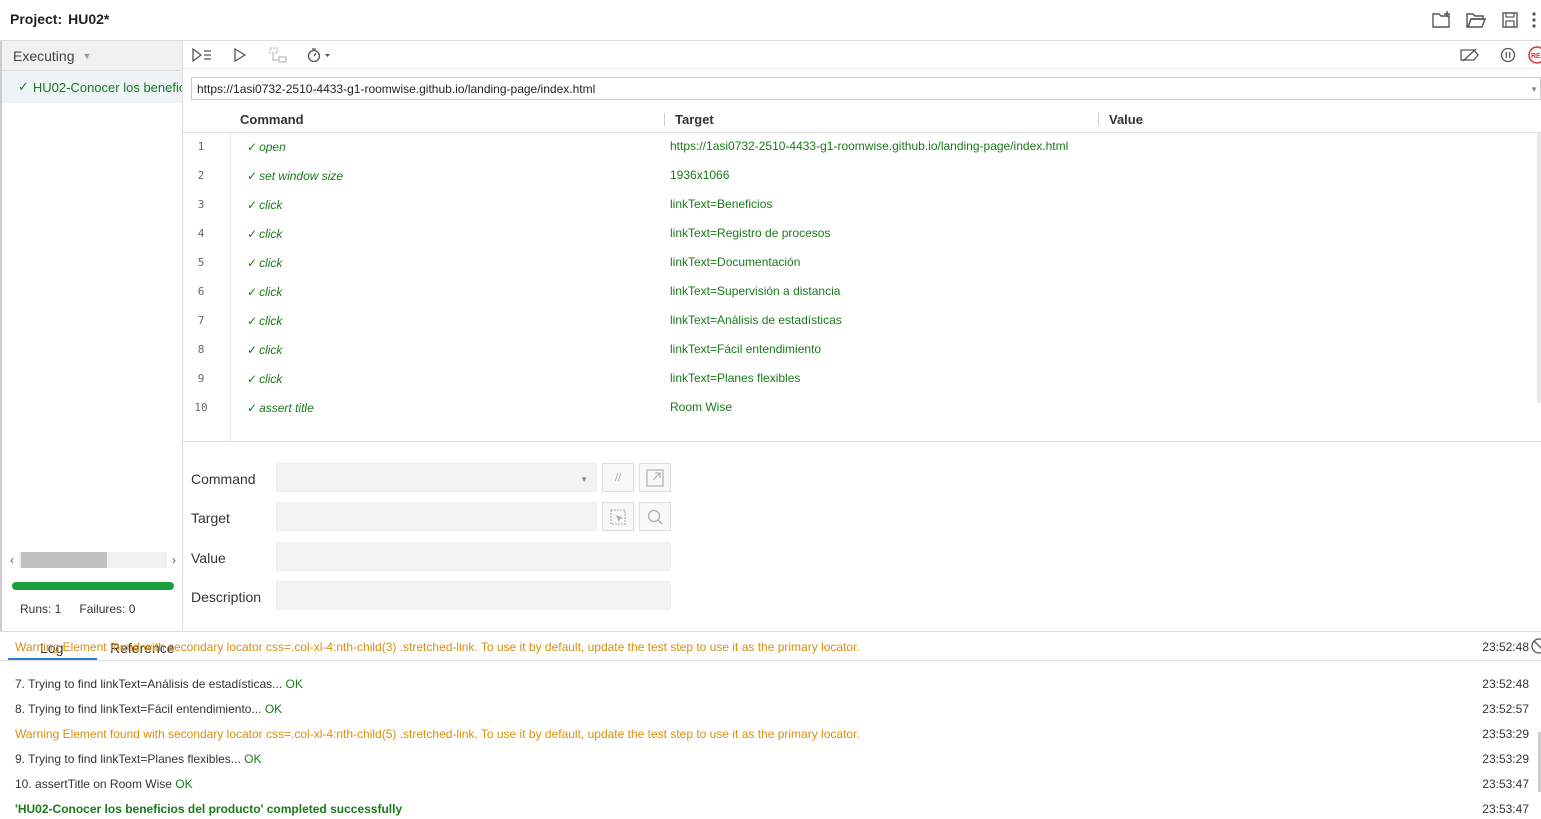 This screenshot has height=819, width=1541. I want to click on value-input, so click(473, 556).